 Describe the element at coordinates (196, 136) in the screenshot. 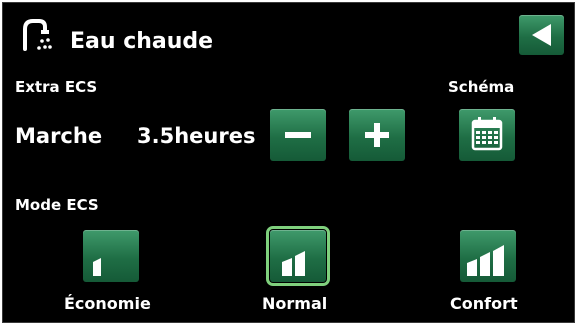

I see `extra-ecs-duration: 3.5heures` at that location.